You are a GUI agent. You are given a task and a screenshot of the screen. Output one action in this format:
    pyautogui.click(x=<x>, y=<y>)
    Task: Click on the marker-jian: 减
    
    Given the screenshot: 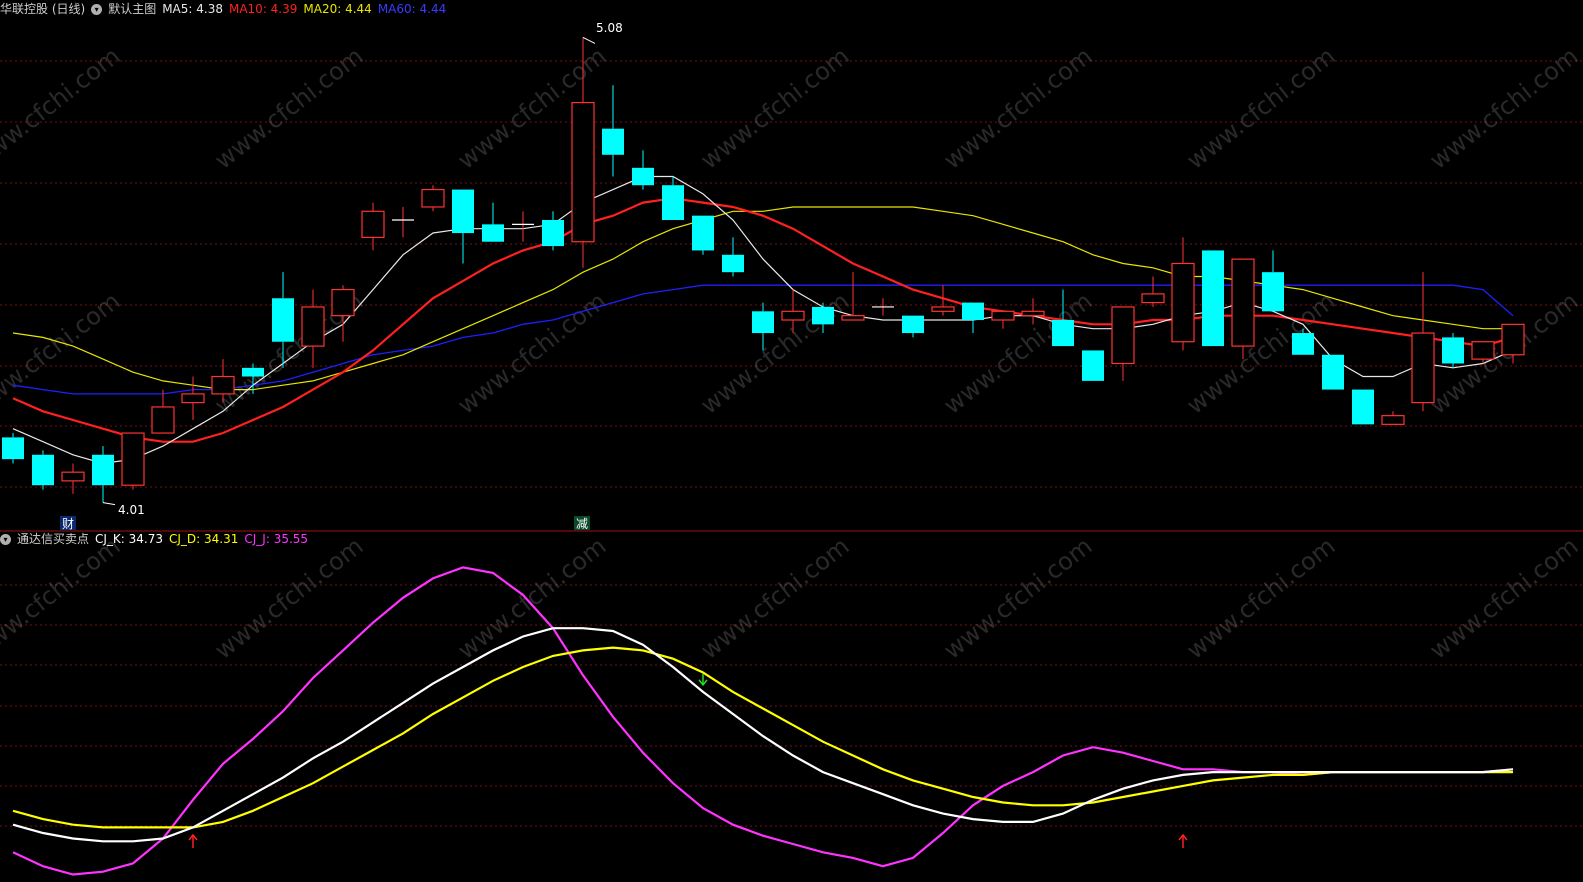 What is the action you would take?
    pyautogui.click(x=582, y=524)
    